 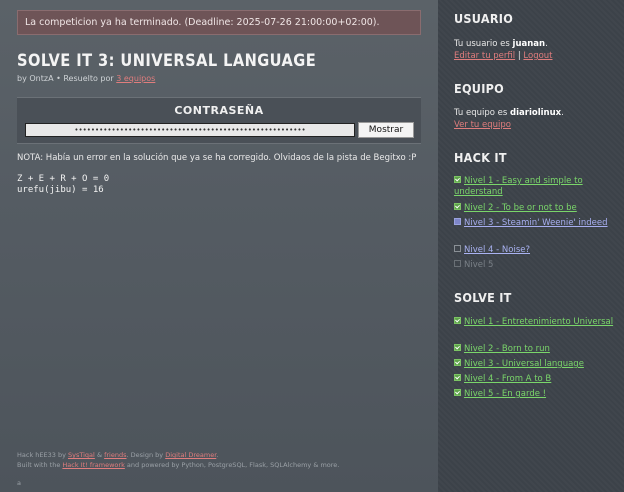 What do you see at coordinates (81, 455) in the screenshot?
I see `footer-link-systiqal: SysTiqal` at bounding box center [81, 455].